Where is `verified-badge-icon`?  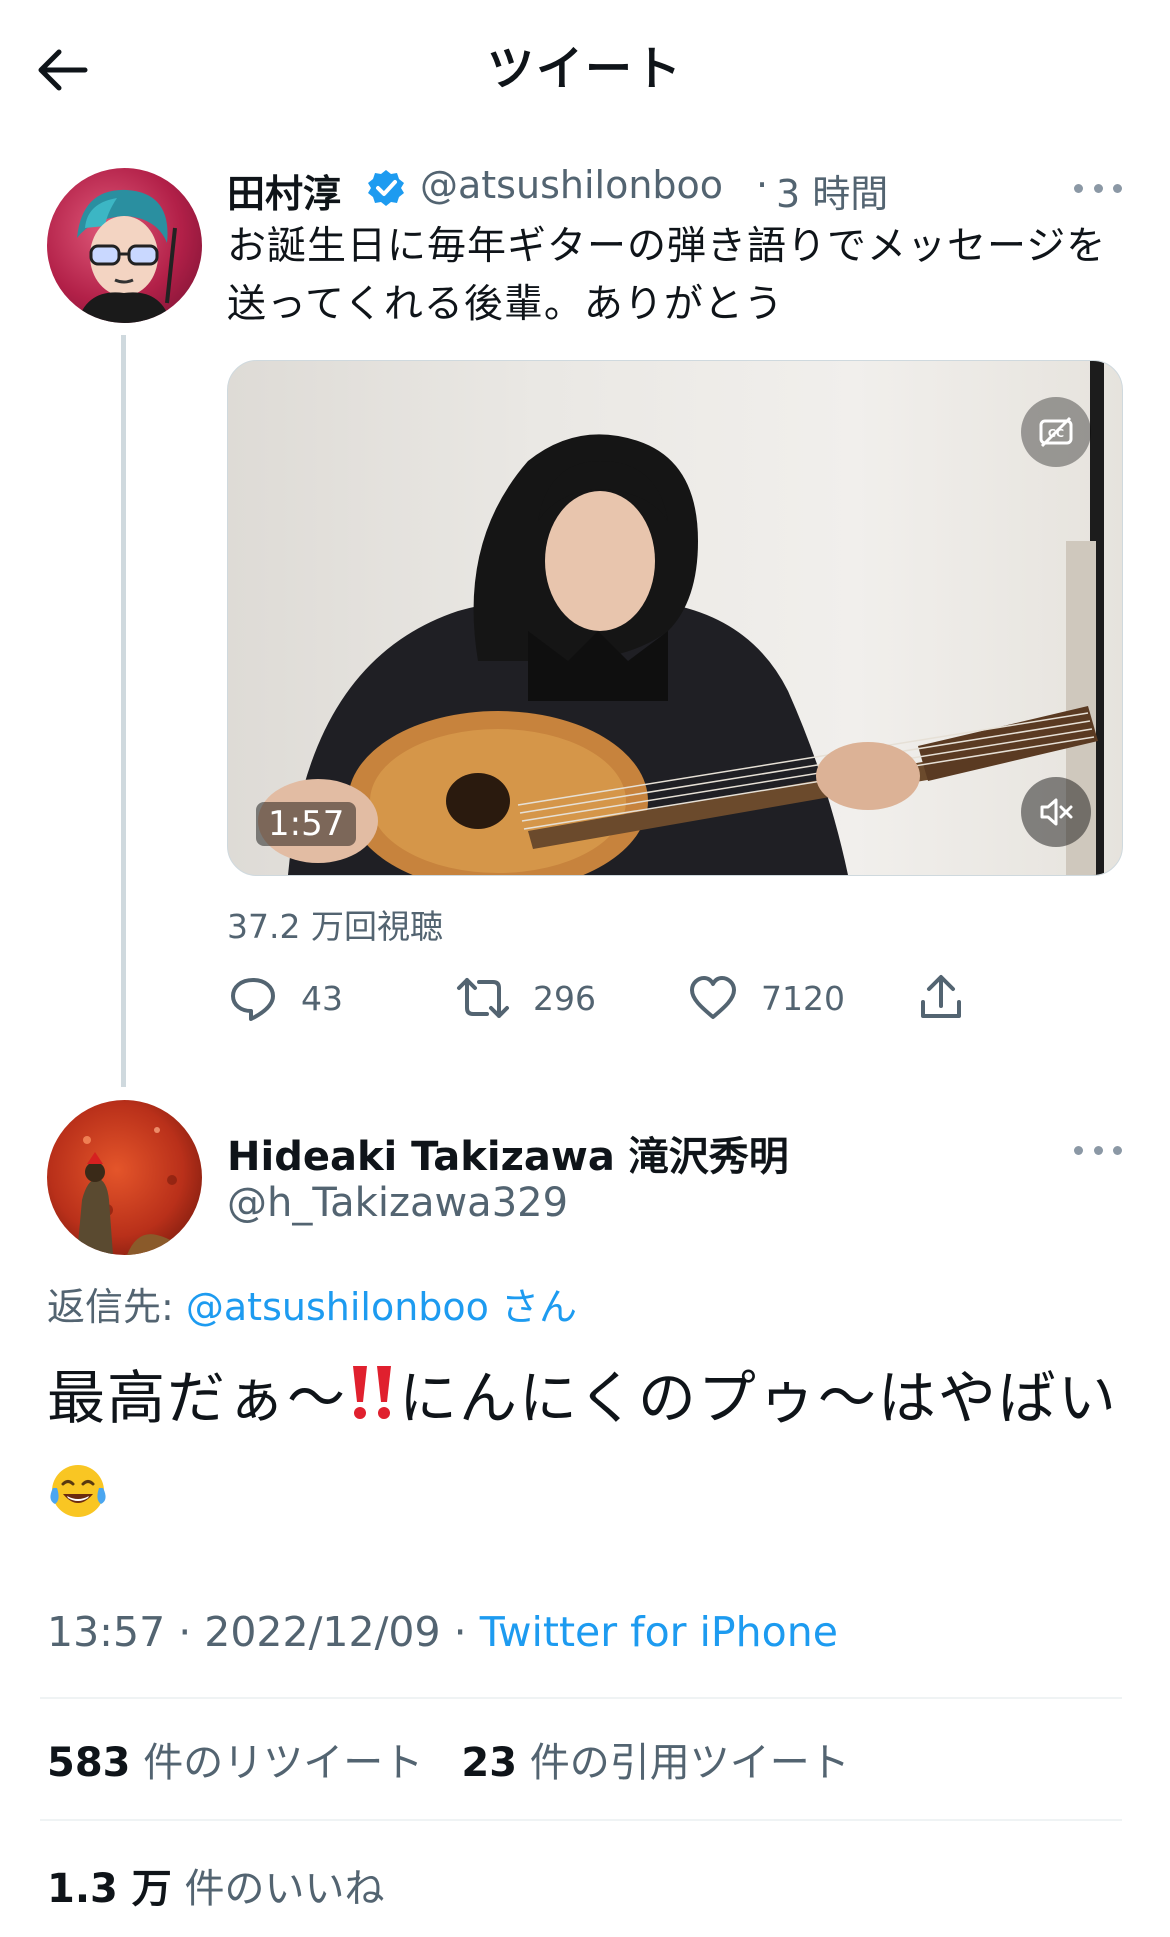
verified-badge-icon is located at coordinates (386, 188).